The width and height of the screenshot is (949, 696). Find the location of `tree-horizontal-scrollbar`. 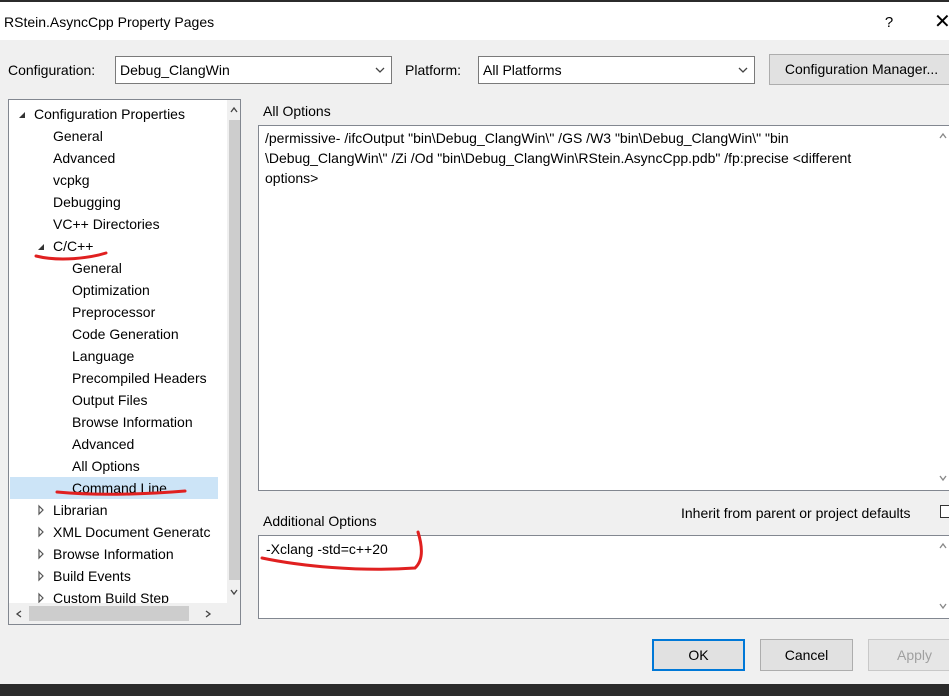

tree-horizontal-scrollbar is located at coordinates (124, 613).